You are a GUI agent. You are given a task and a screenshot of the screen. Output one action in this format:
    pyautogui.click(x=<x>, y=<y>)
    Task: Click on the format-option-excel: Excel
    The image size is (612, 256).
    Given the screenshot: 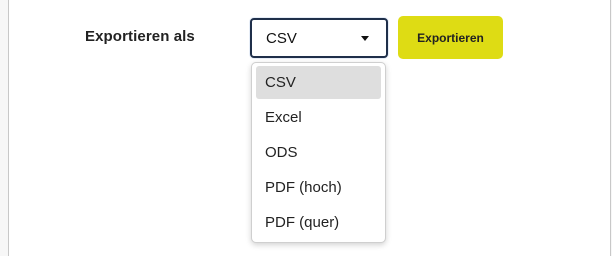 What is the action you would take?
    pyautogui.click(x=318, y=117)
    